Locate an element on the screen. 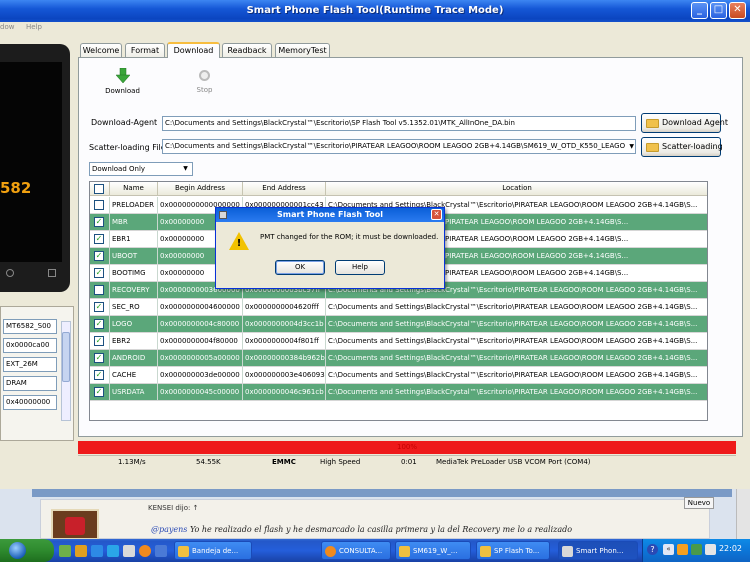 This screenshot has width=750, height=562. progress-percent: 100% is located at coordinates (406, 447).